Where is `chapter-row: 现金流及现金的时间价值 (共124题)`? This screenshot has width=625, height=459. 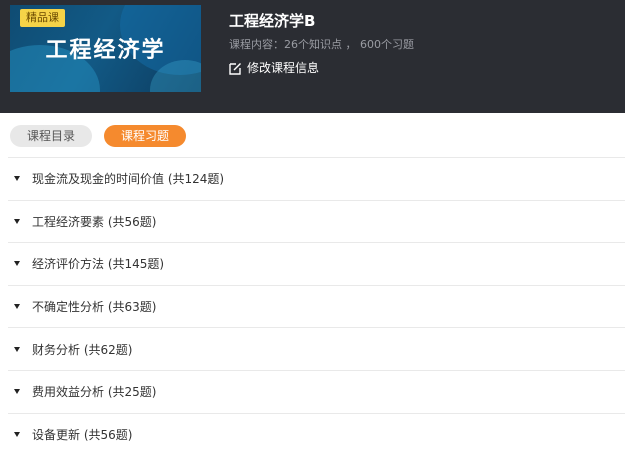
chapter-row: 现金流及现金的时间价值 (共124题) is located at coordinates (316, 178).